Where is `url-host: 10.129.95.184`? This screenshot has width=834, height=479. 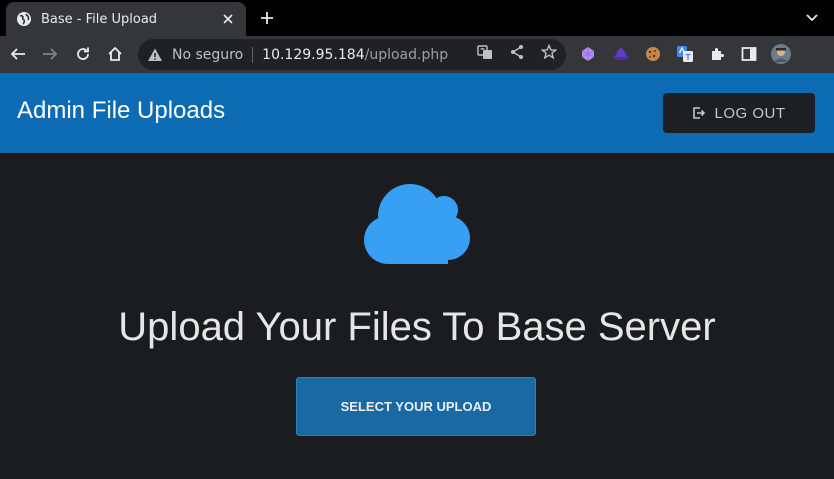 url-host: 10.129.95.184 is located at coordinates (313, 54).